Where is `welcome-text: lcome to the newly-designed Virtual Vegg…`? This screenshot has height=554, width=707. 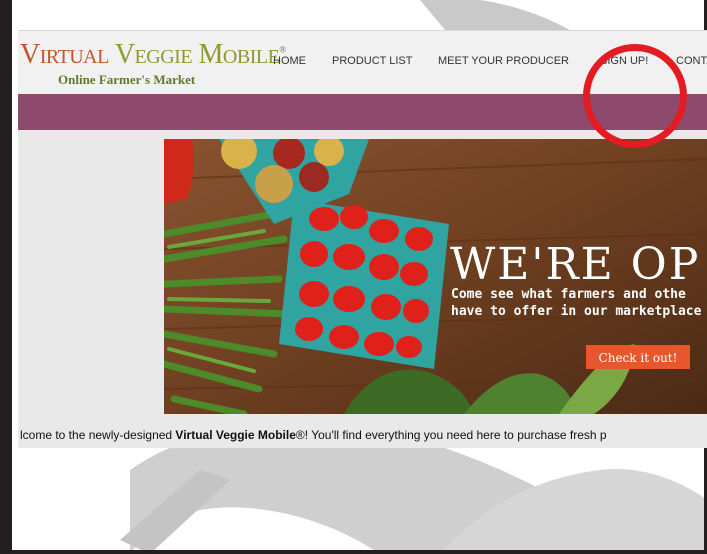
welcome-text: lcome to the newly-designed Virtual Vegg… is located at coordinates (313, 435).